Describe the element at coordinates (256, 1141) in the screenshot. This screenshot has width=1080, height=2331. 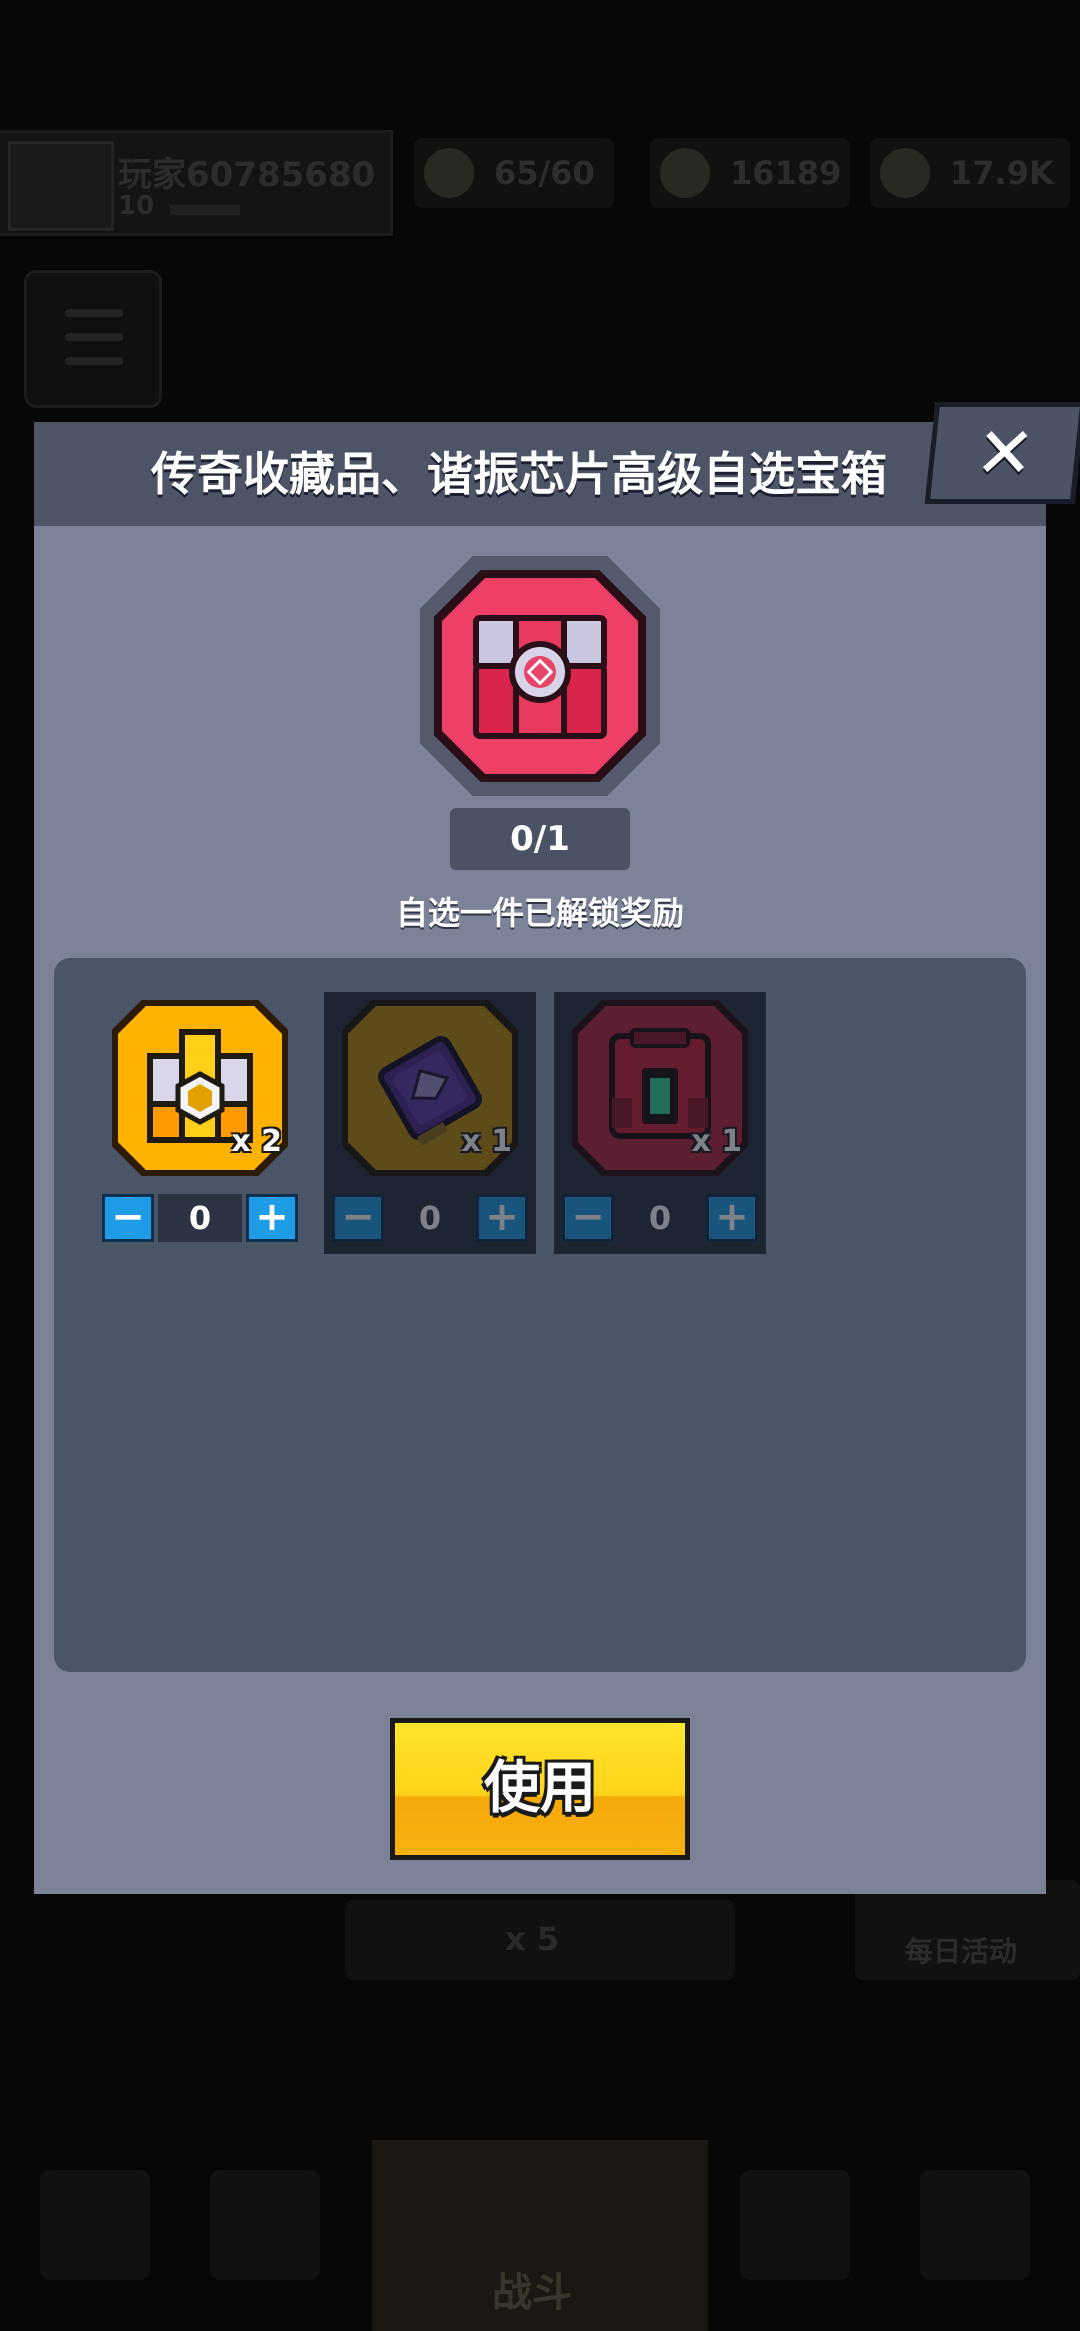
I see `item-count: x 2` at that location.